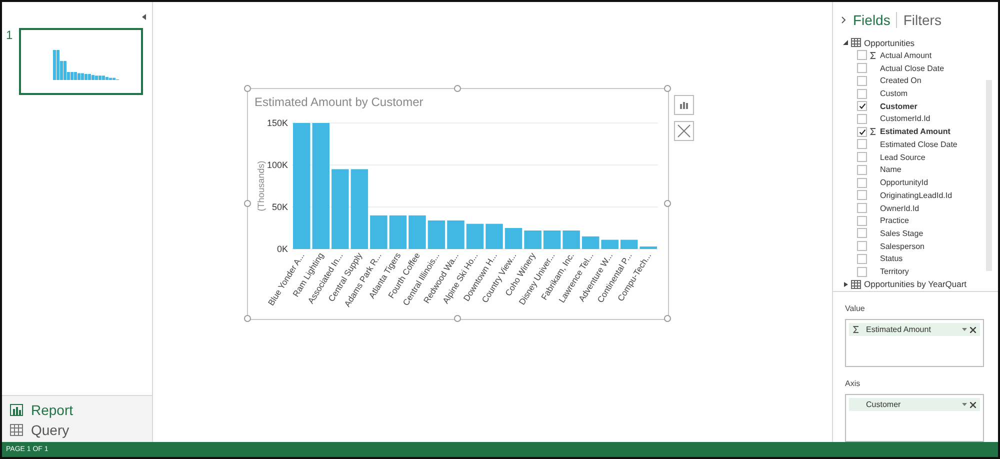  I want to click on axis-label: (Thousands), so click(261, 186).